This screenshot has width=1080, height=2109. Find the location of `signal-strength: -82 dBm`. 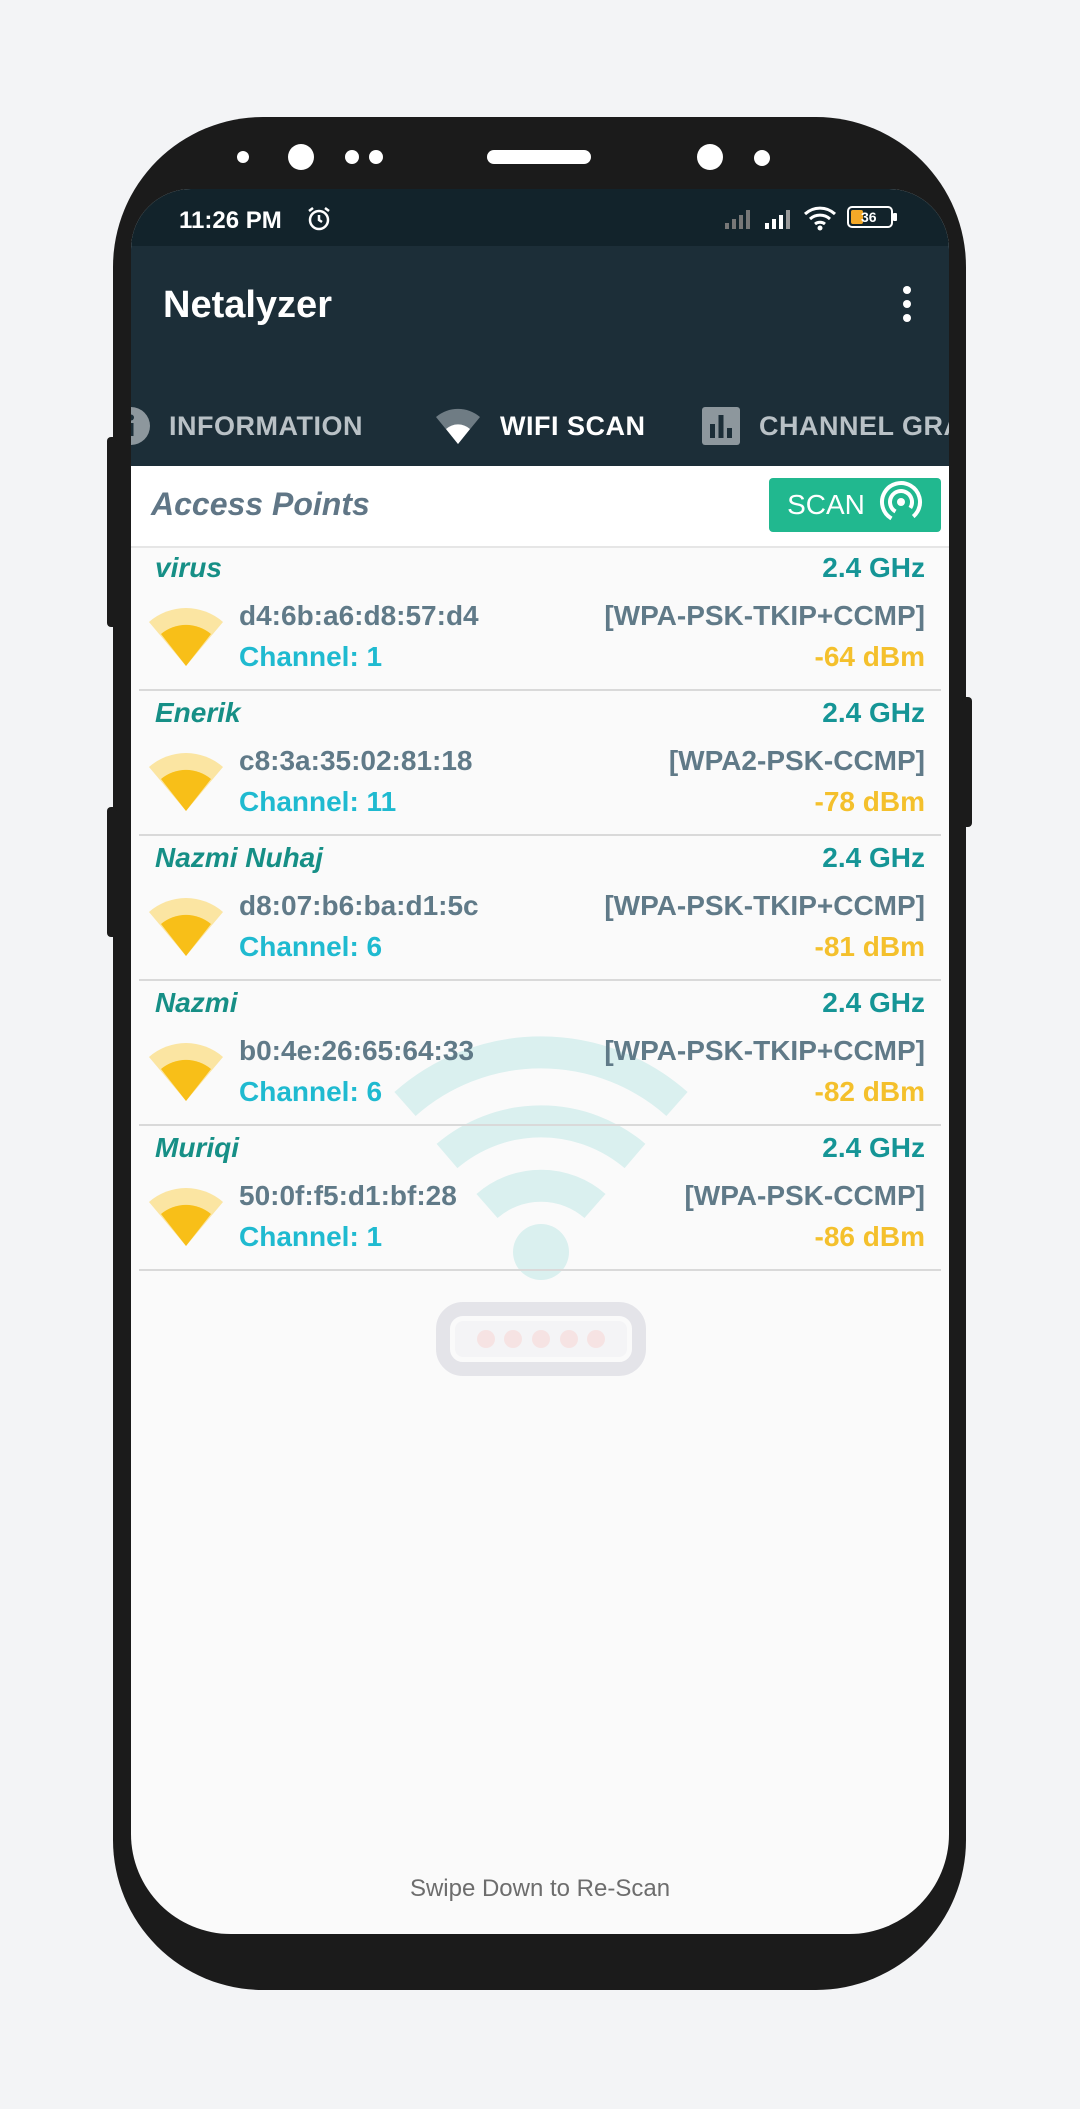

signal-strength: -82 dBm is located at coordinates (869, 1091).